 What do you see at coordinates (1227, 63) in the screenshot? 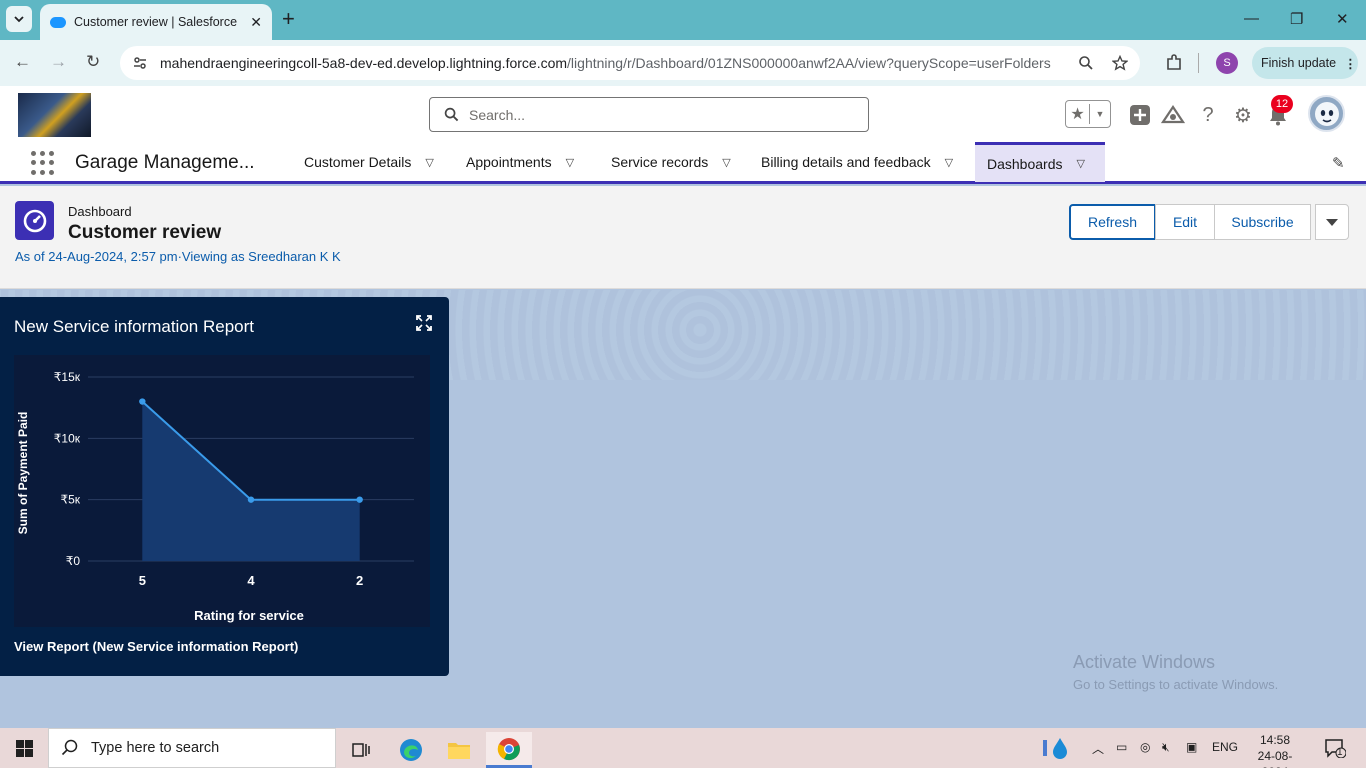
I see `profile-avatar: S` at bounding box center [1227, 63].